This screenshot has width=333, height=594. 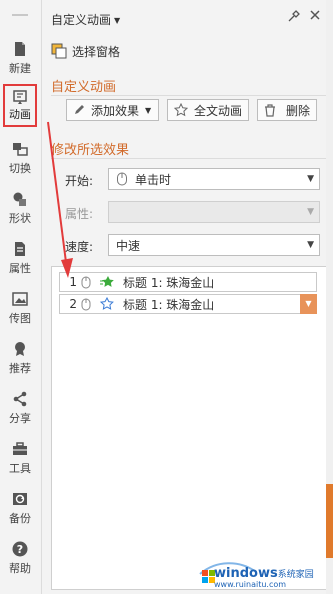 I want to click on speed-select: 中速 ▼, so click(x=214, y=245).